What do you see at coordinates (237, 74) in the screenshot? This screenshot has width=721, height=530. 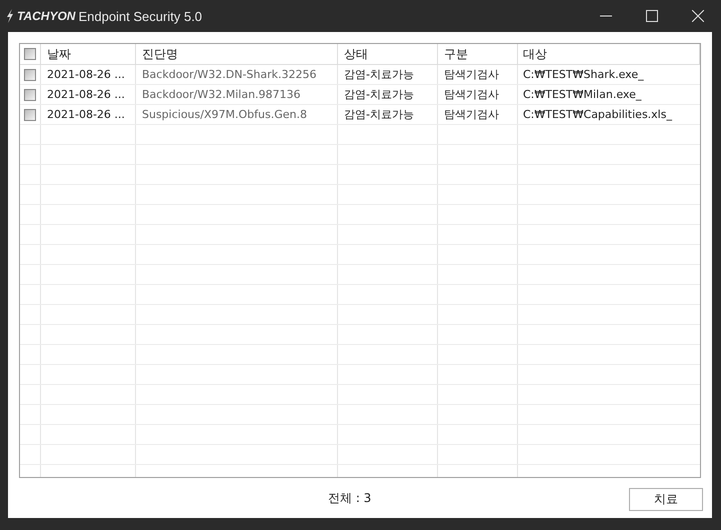 I see `table-cell: Backdoor/W32.DN-Shark.32256` at bounding box center [237, 74].